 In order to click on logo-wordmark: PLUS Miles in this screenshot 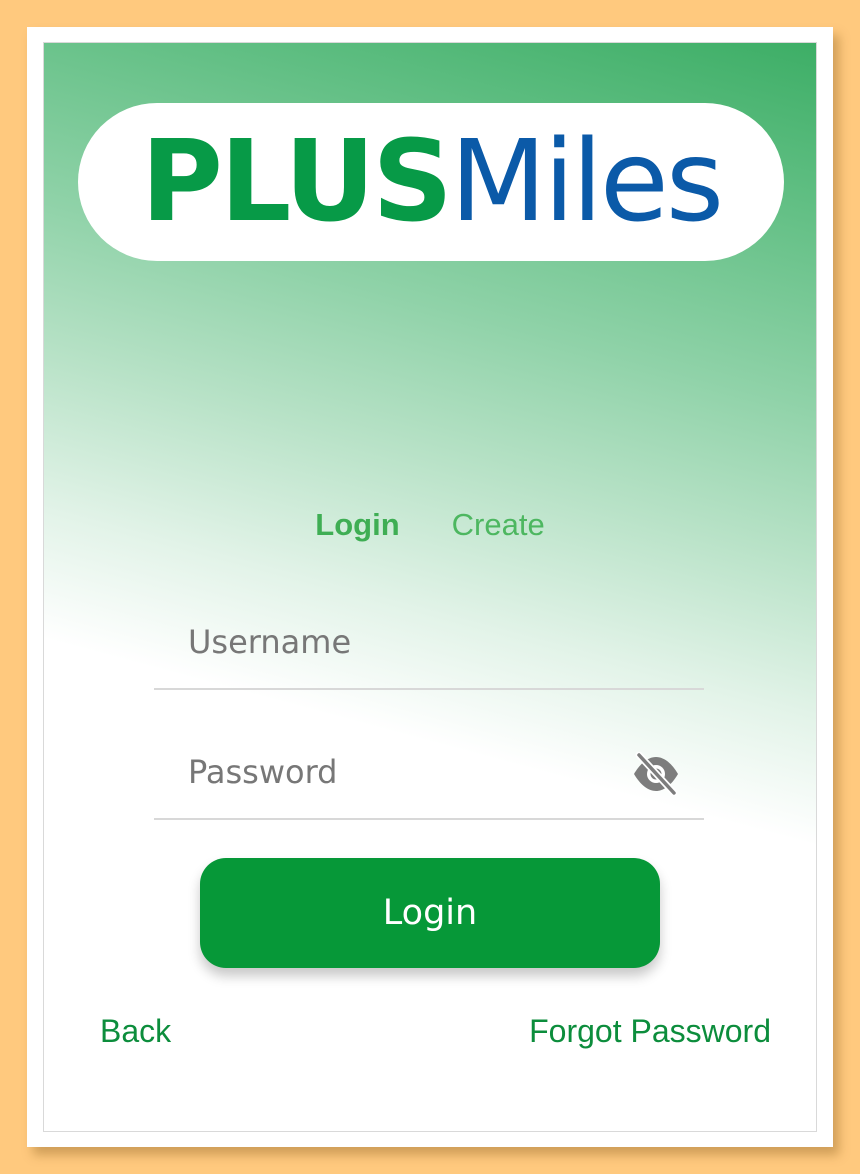, I will do `click(432, 182)`.